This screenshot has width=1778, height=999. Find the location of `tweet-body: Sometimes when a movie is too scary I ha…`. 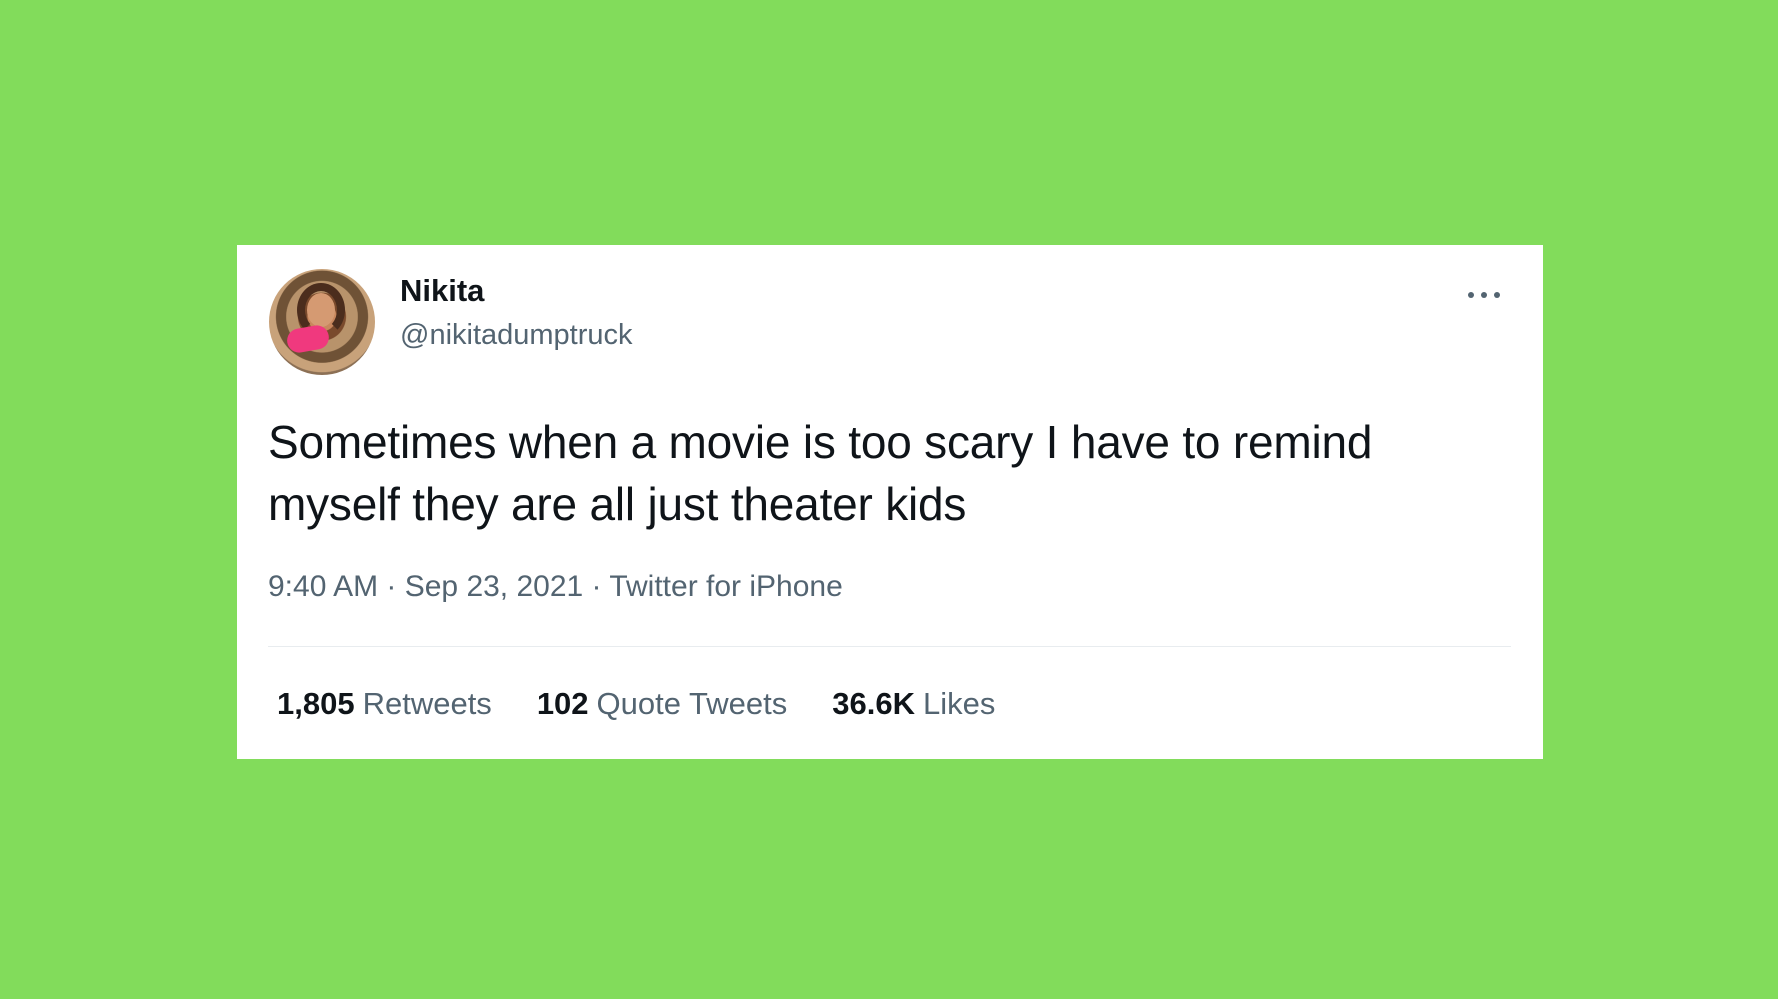

tweet-body: Sometimes when a movie is too scary I ha… is located at coordinates (883, 473).